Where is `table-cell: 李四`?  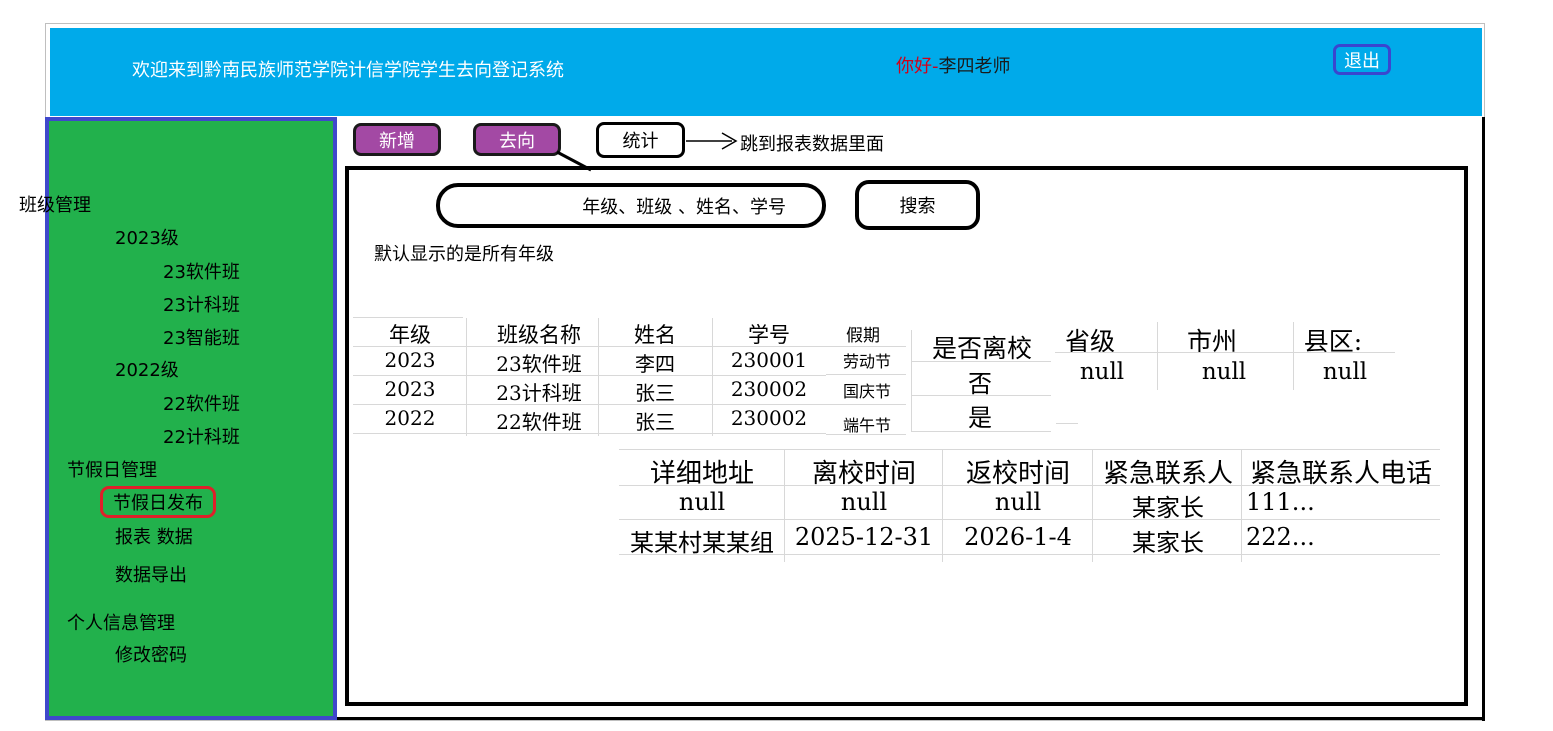 table-cell: 李四 is located at coordinates (655, 364).